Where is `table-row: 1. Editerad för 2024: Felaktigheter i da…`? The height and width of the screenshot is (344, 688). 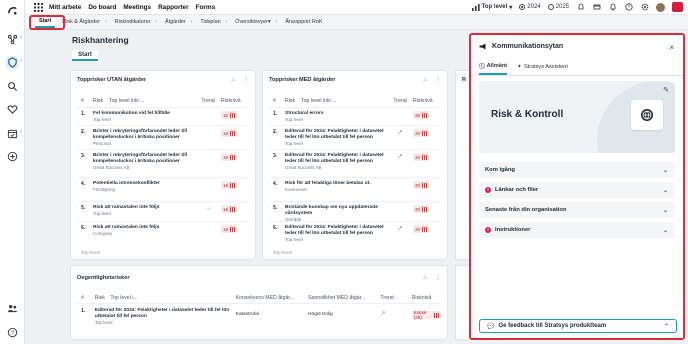
table-row: 1. Editerad för 2024: Felaktigheter i da… is located at coordinates (261, 317).